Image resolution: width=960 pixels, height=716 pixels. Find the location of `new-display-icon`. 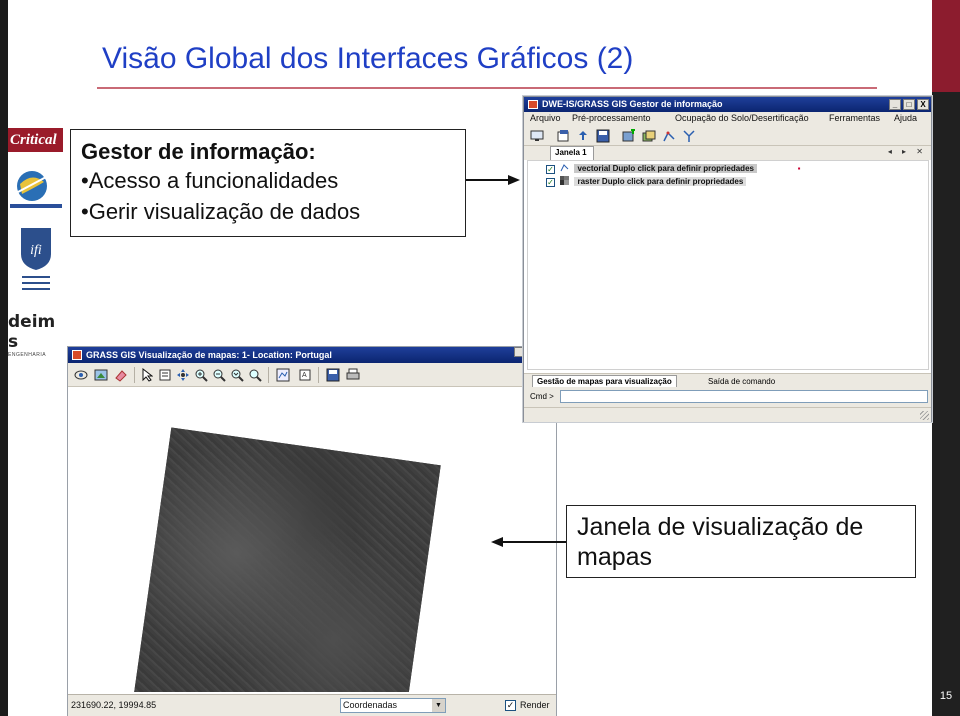

new-display-icon is located at coordinates (537, 136).